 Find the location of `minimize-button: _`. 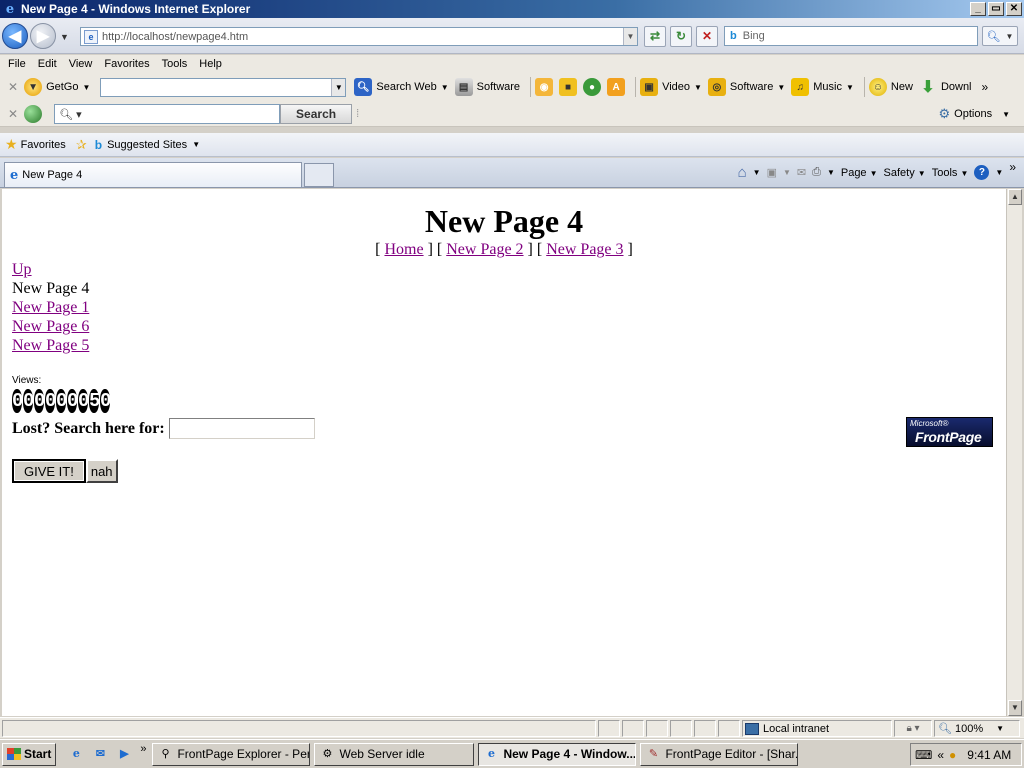

minimize-button: _ is located at coordinates (978, 9).